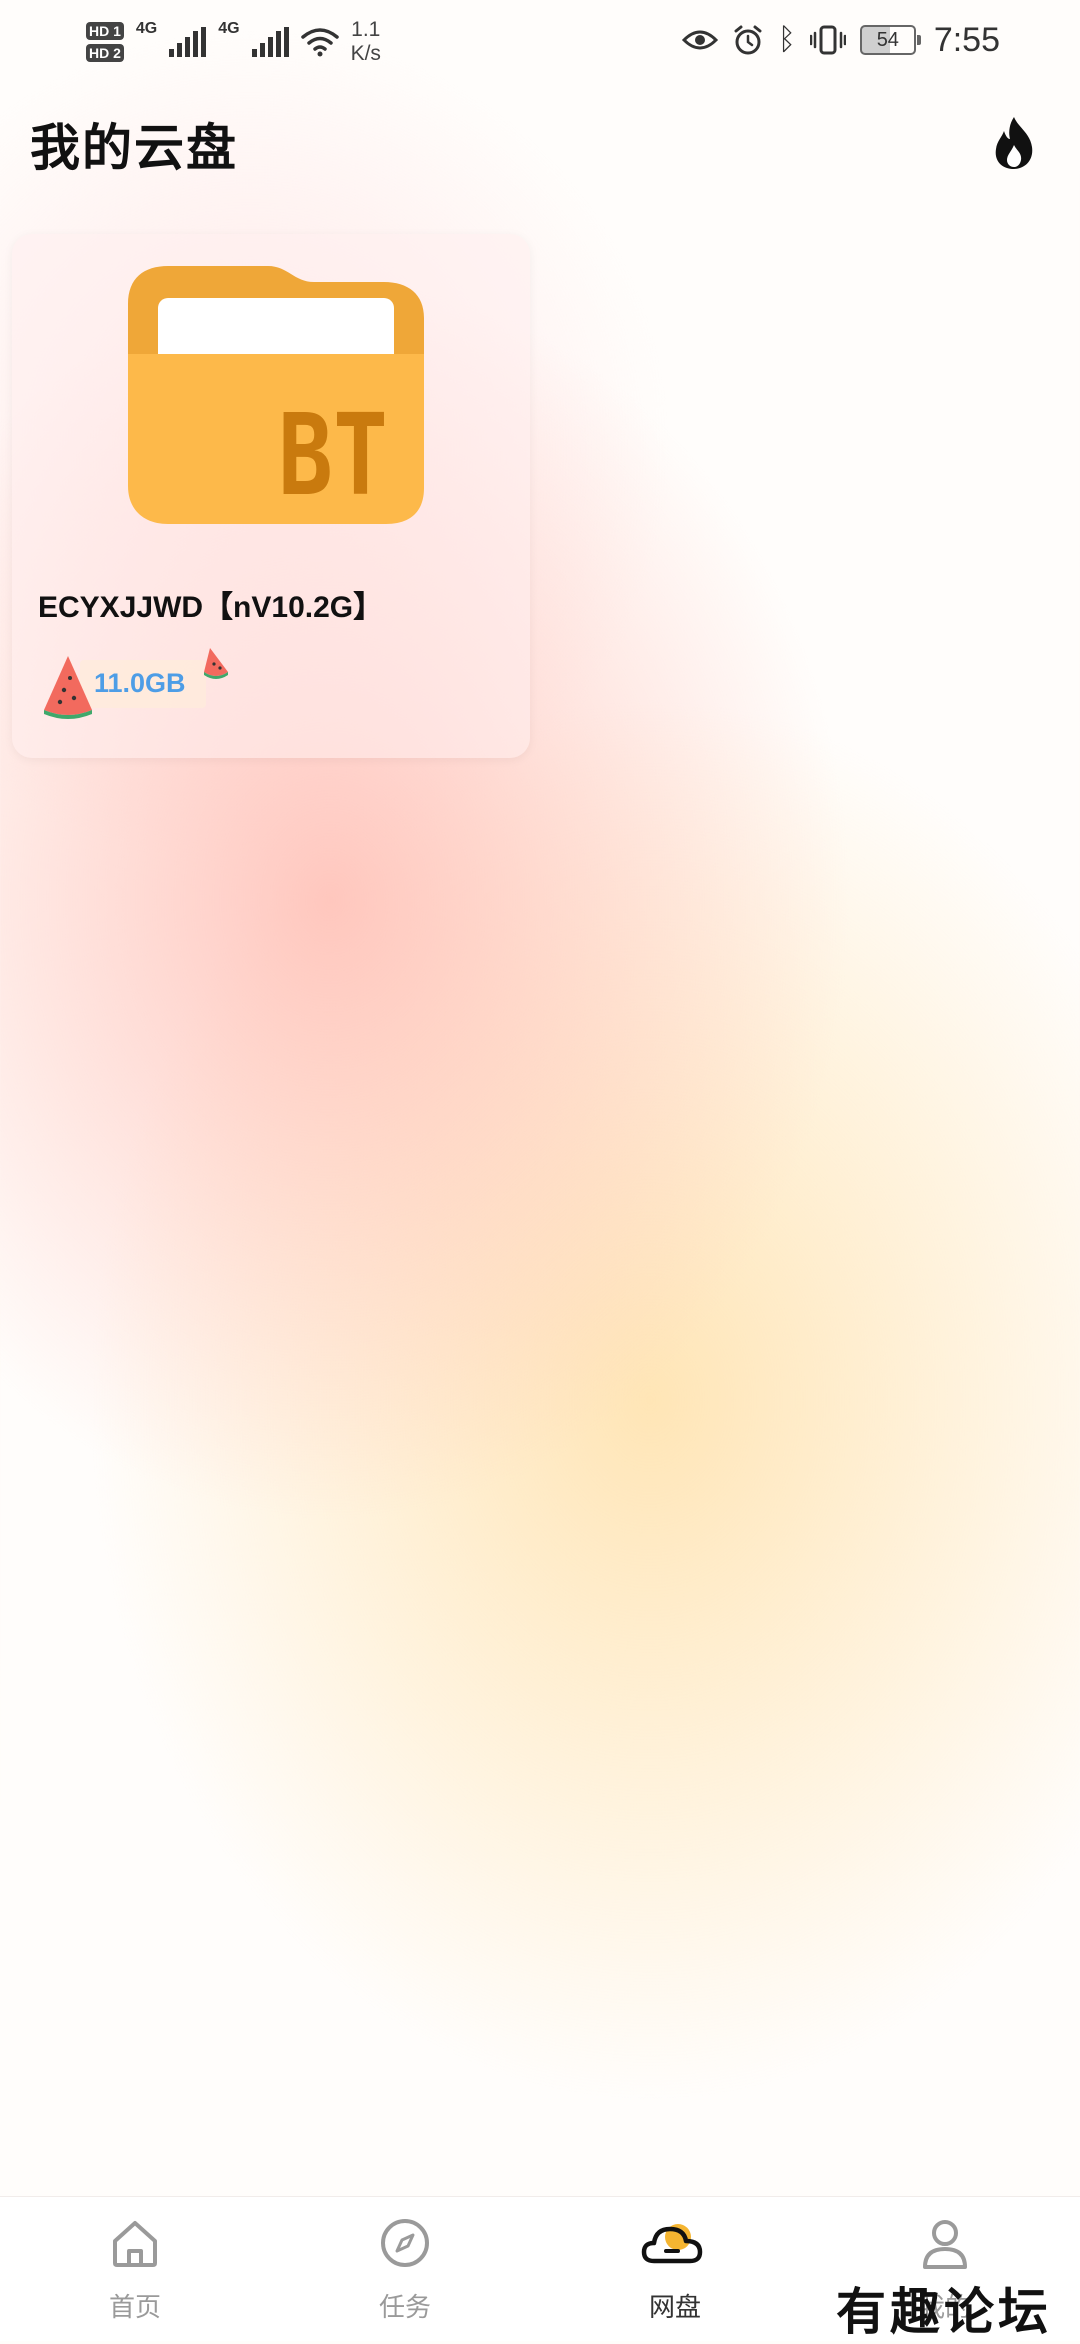 This screenshot has width=1080, height=2344. Describe the element at coordinates (105, 53) in the screenshot. I see `sim2-hd-badge: HD 2` at that location.